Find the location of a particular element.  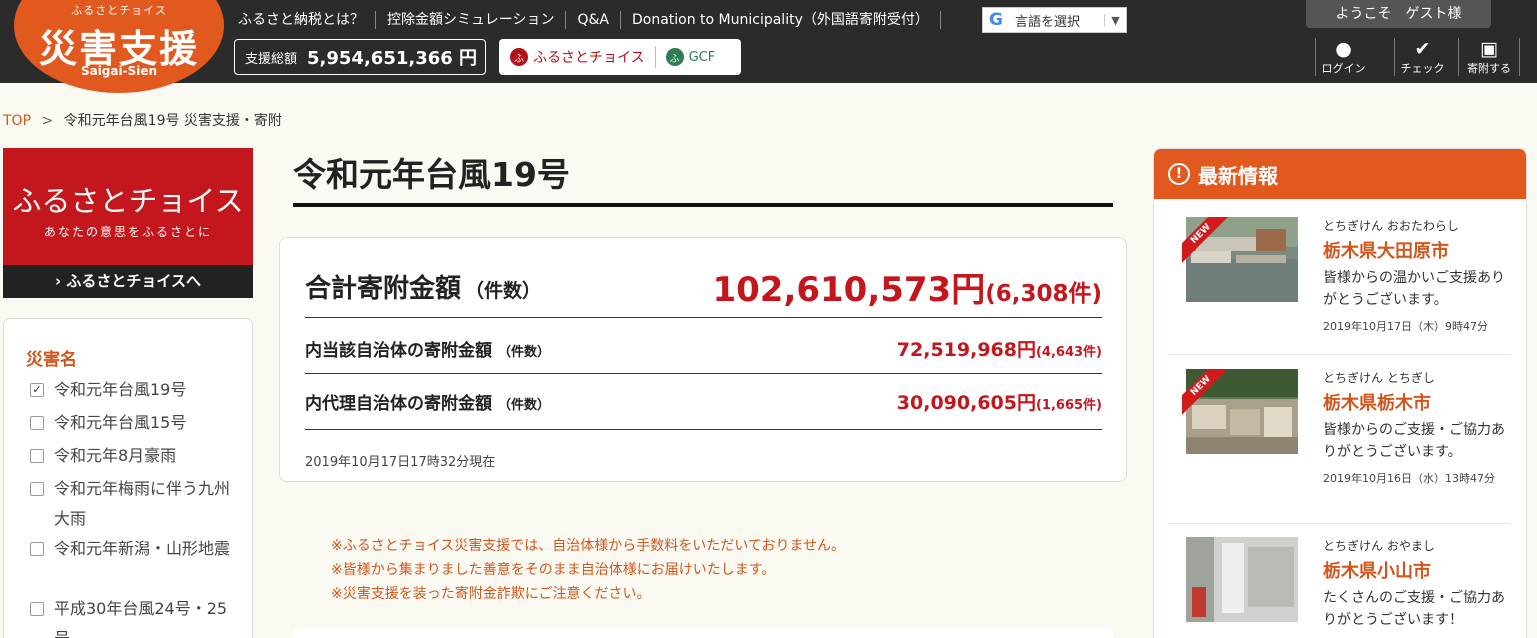

checkbox-checked: ✓ is located at coordinates (37, 390).